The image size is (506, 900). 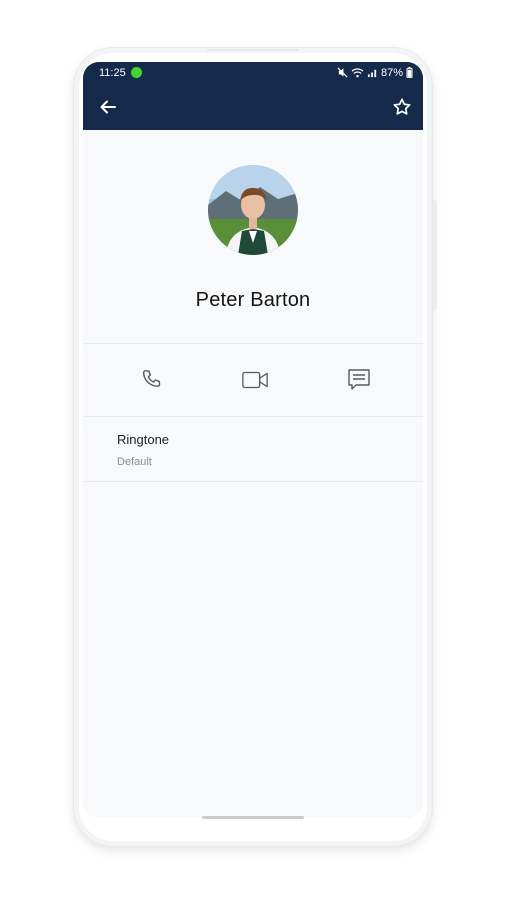 I want to click on action-row, so click(x=253, y=380).